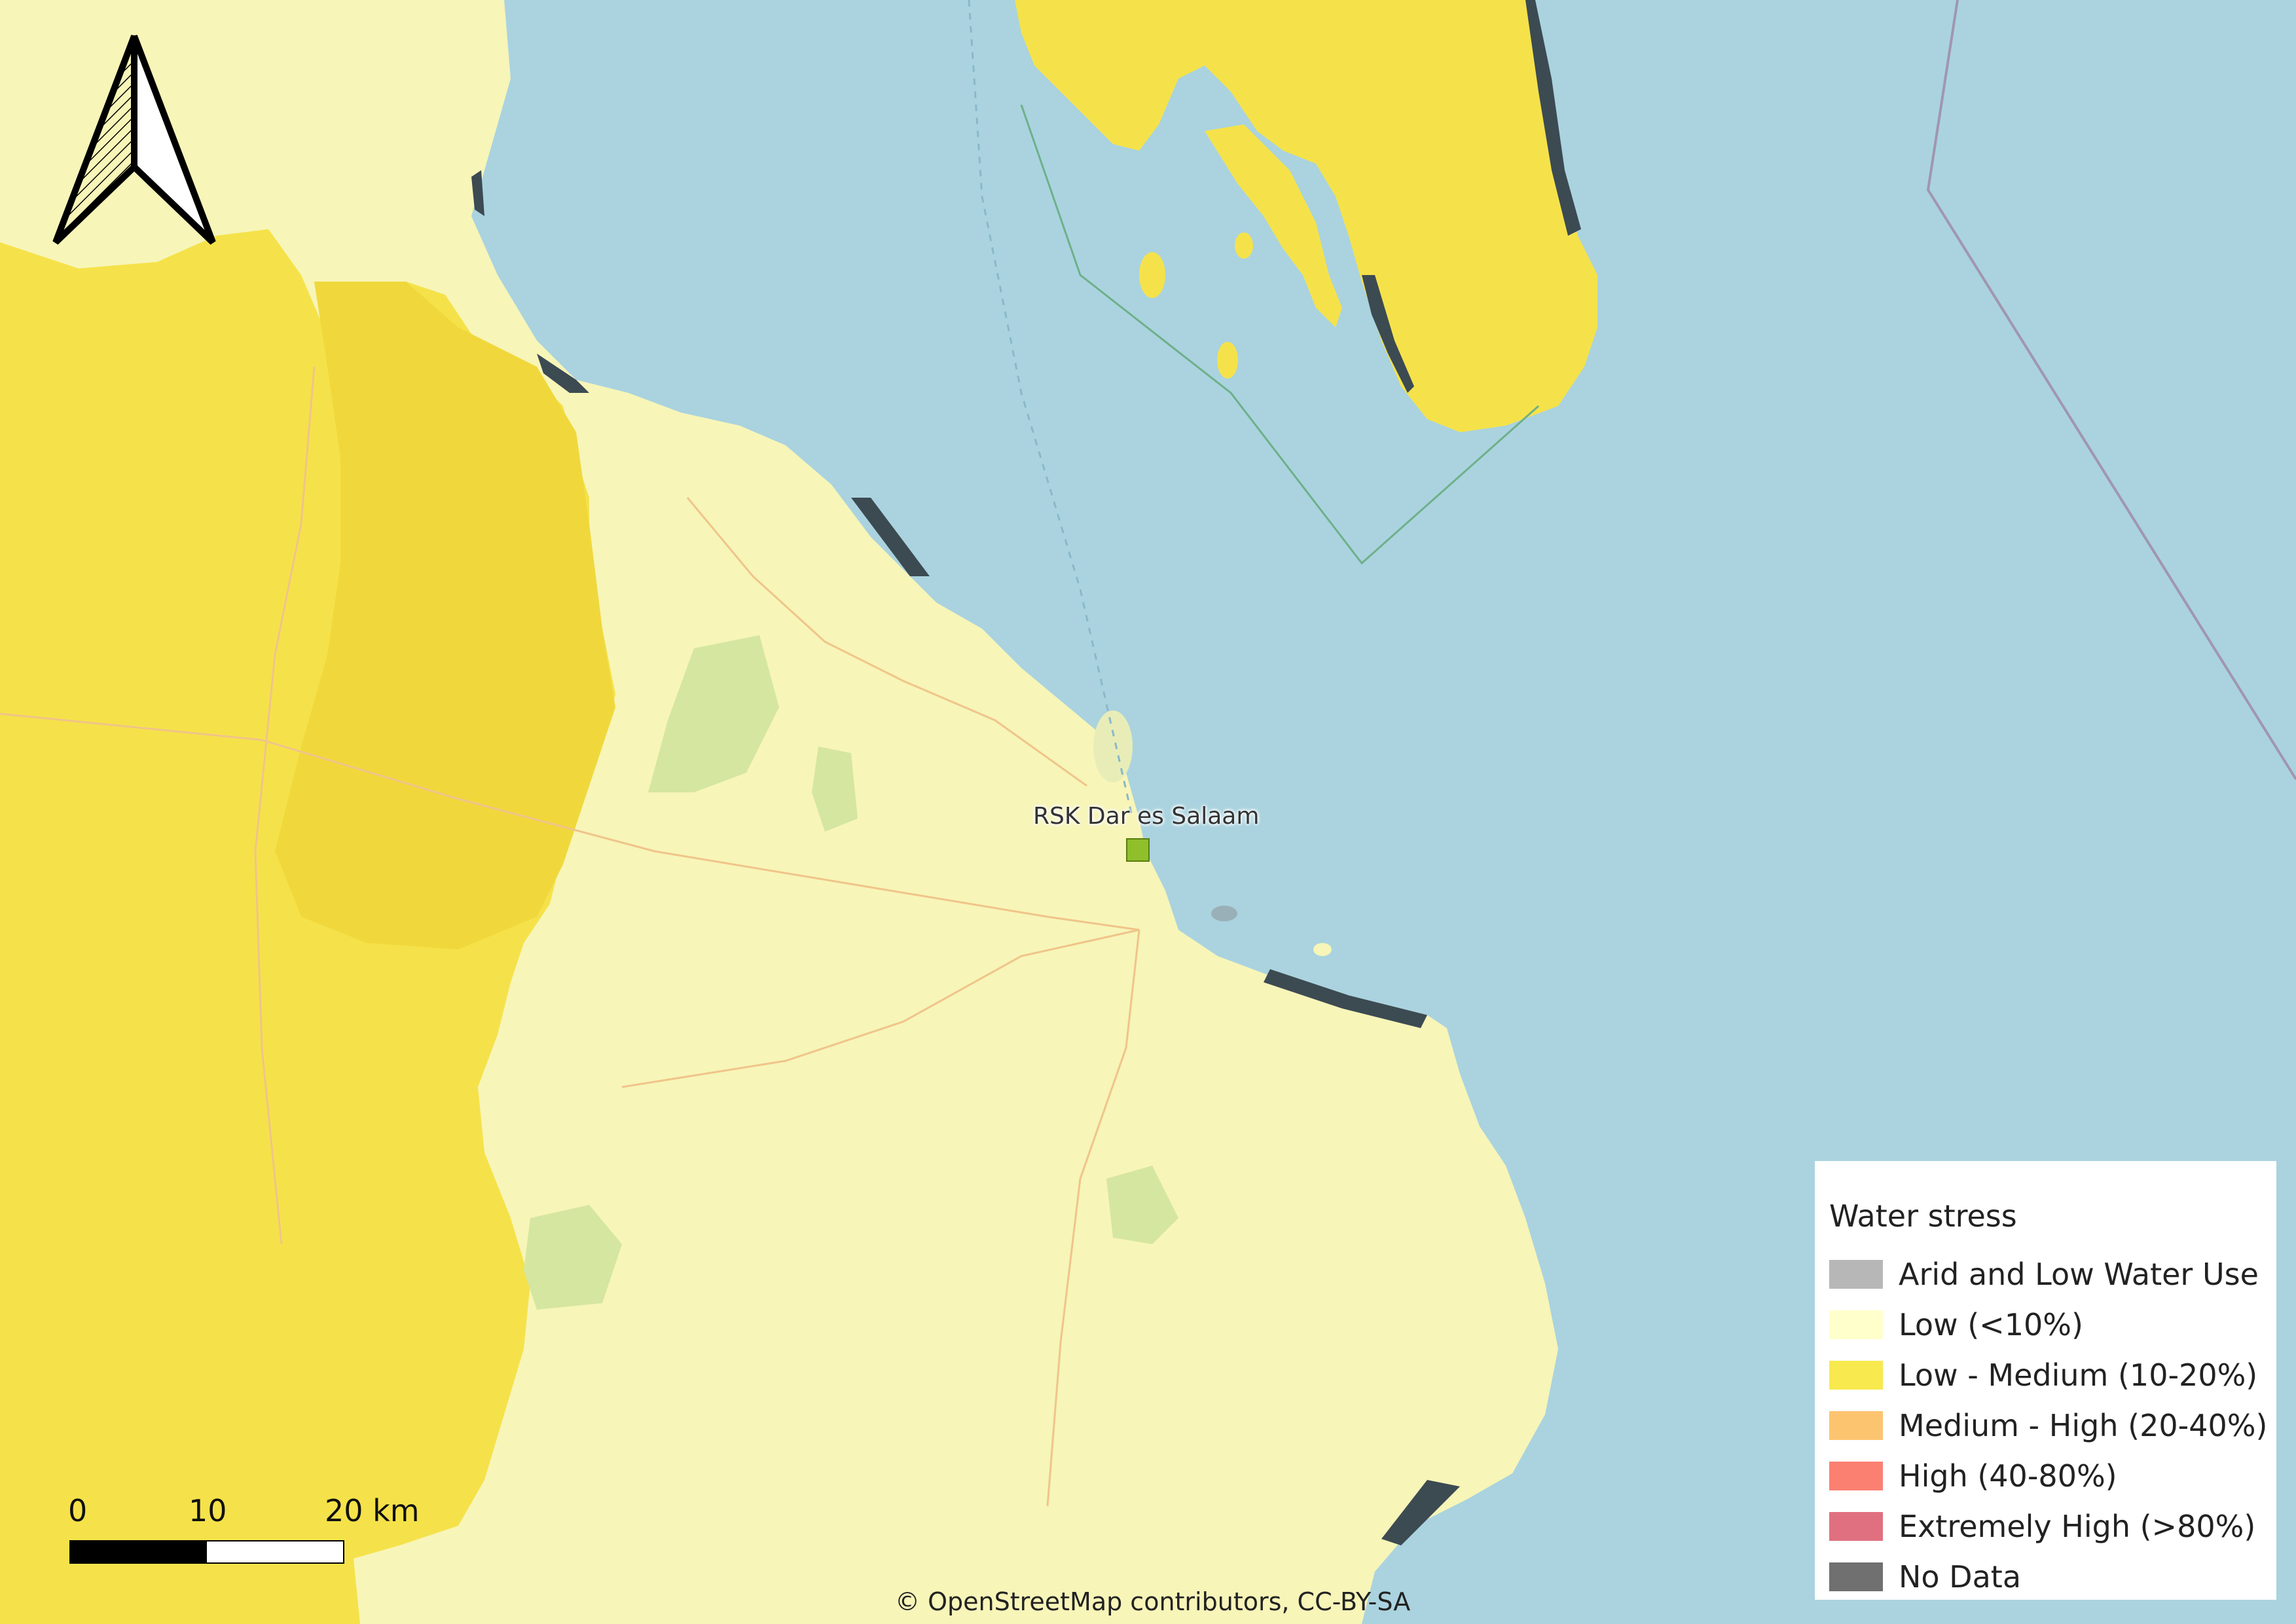  What do you see at coordinates (137, 1552) in the screenshot?
I see `scale-segment-black` at bounding box center [137, 1552].